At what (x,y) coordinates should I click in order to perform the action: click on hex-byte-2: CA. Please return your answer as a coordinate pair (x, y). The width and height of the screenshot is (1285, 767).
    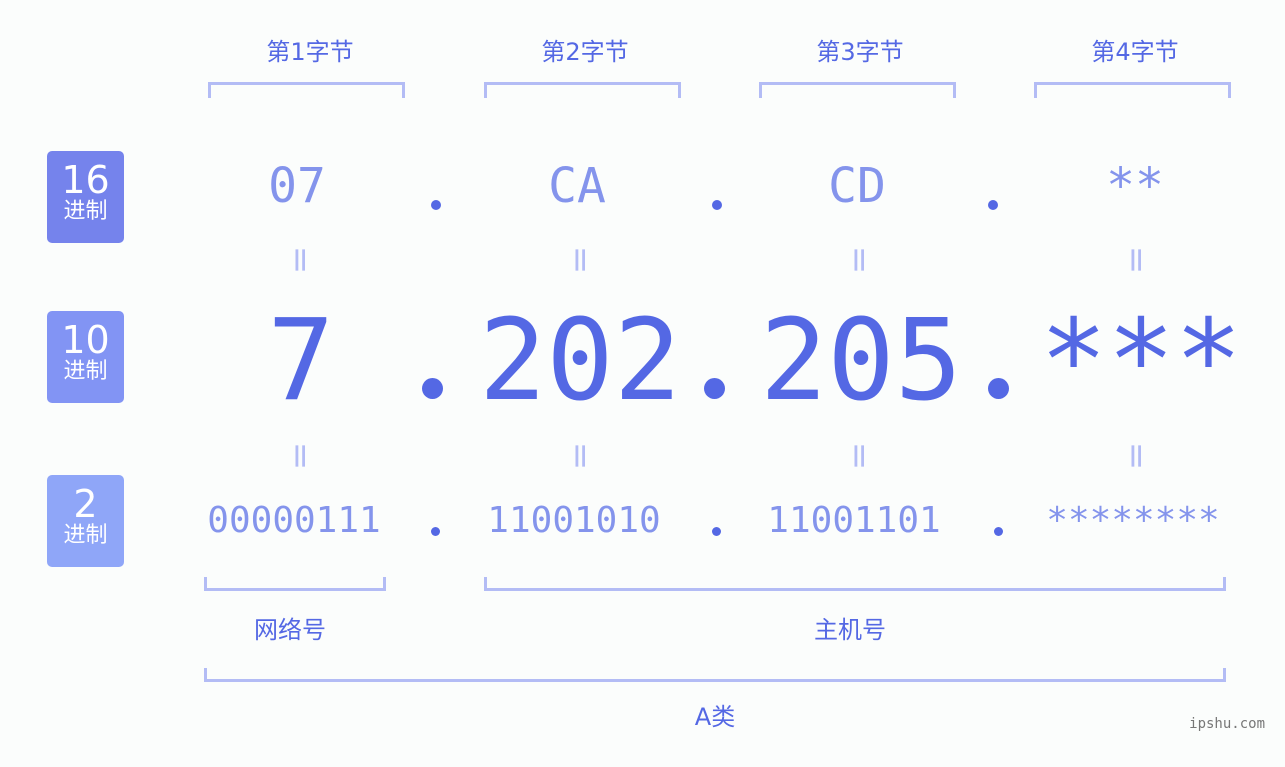
    Looking at the image, I should click on (577, 186).